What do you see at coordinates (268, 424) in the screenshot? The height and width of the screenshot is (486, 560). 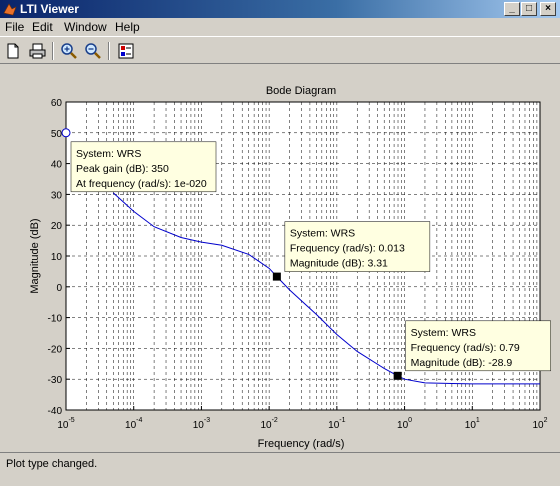 I see `x-tick-label: 10-2` at bounding box center [268, 424].